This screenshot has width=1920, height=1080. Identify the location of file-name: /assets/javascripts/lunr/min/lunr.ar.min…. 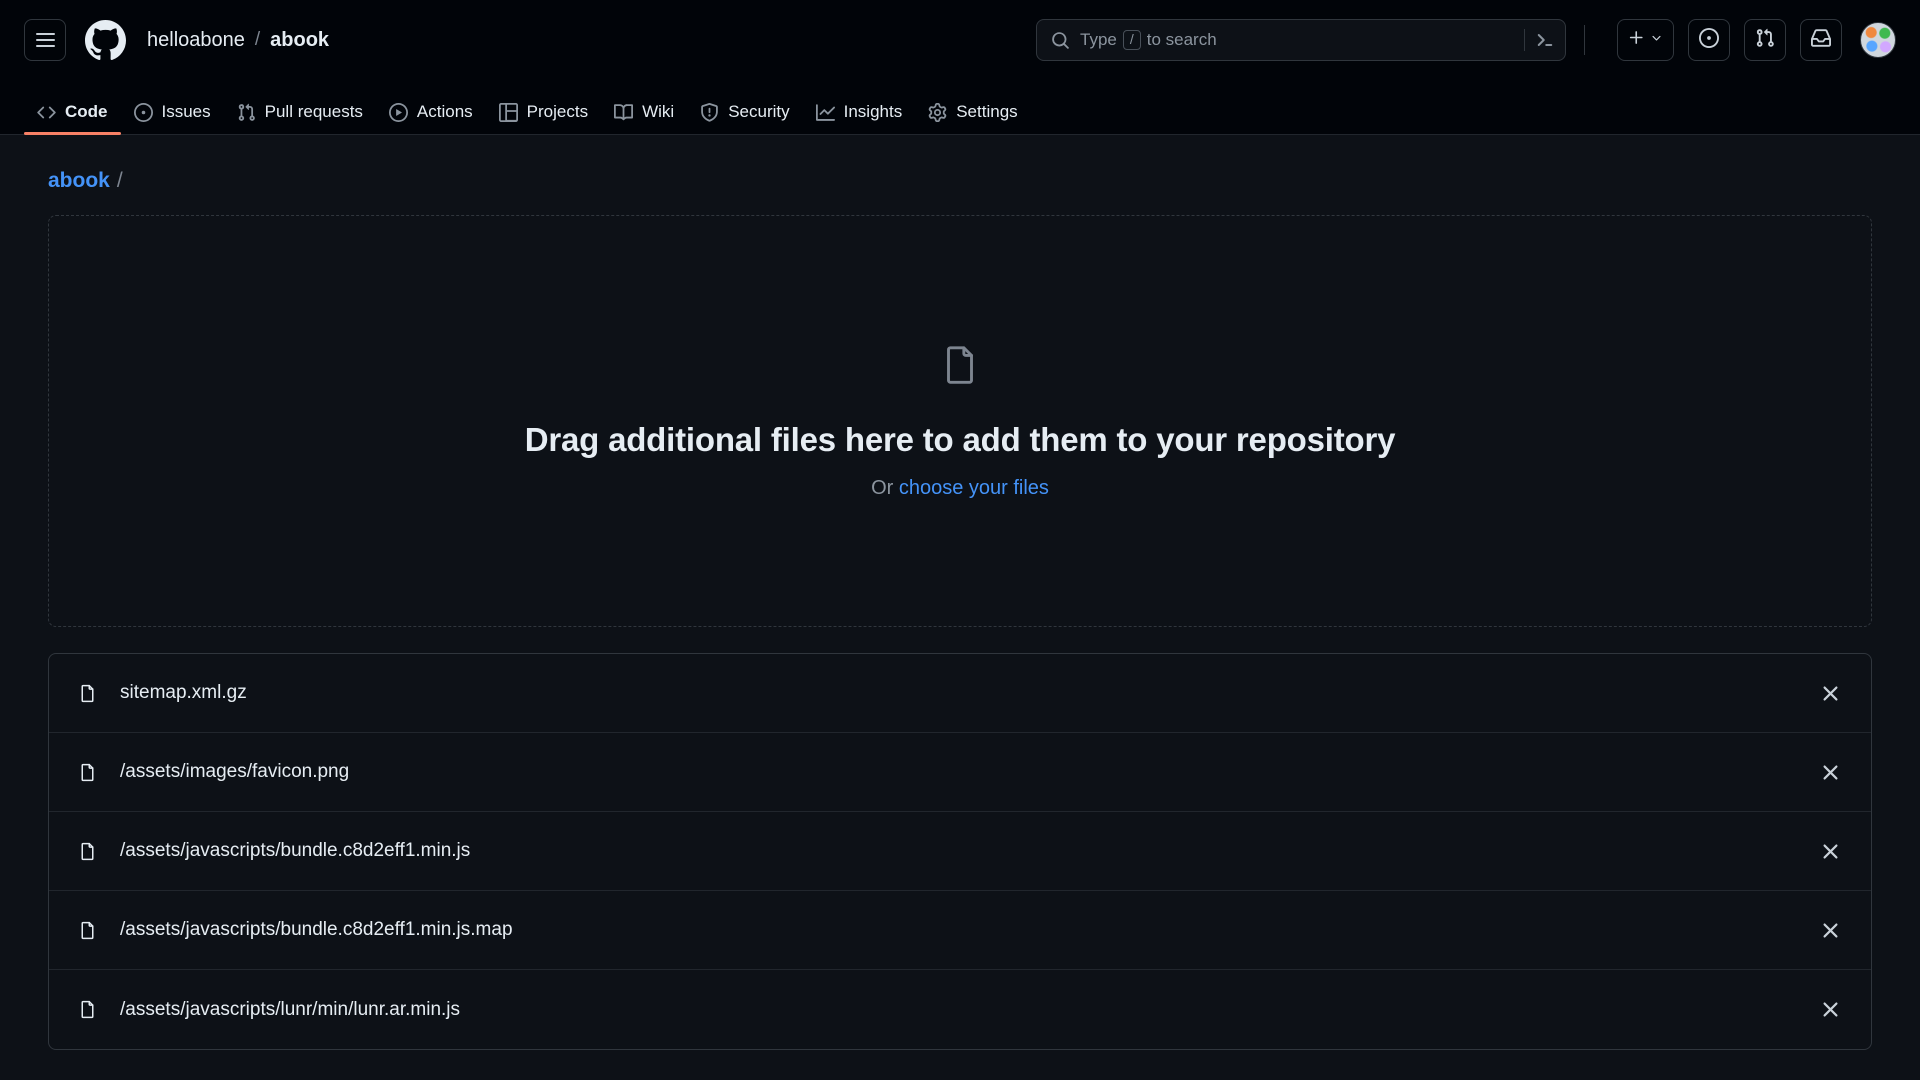
(290, 1009).